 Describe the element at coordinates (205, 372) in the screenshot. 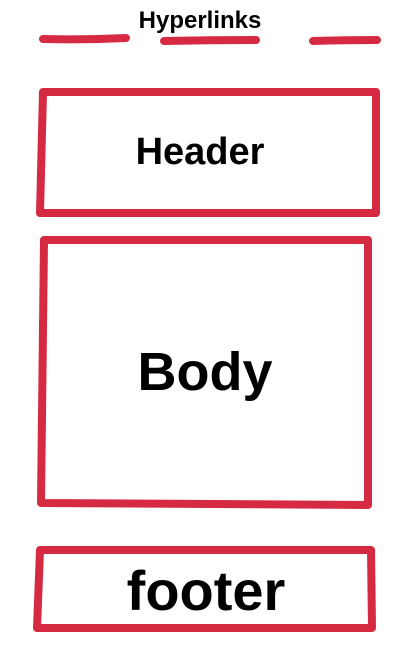

I see `body-label: Body` at that location.